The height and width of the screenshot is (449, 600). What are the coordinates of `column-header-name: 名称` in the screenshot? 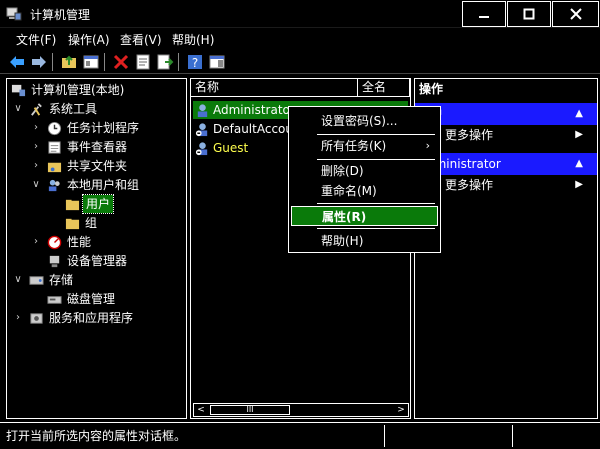 It's located at (274, 88).